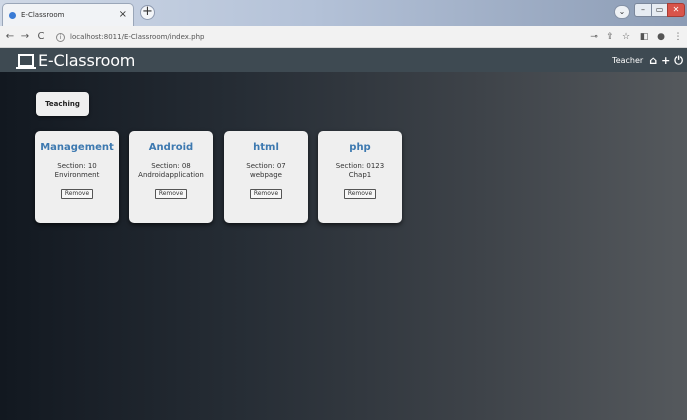  What do you see at coordinates (647, 60) in the screenshot?
I see `navbar-actions: Teacher ⌂ + ⏻` at bounding box center [647, 60].